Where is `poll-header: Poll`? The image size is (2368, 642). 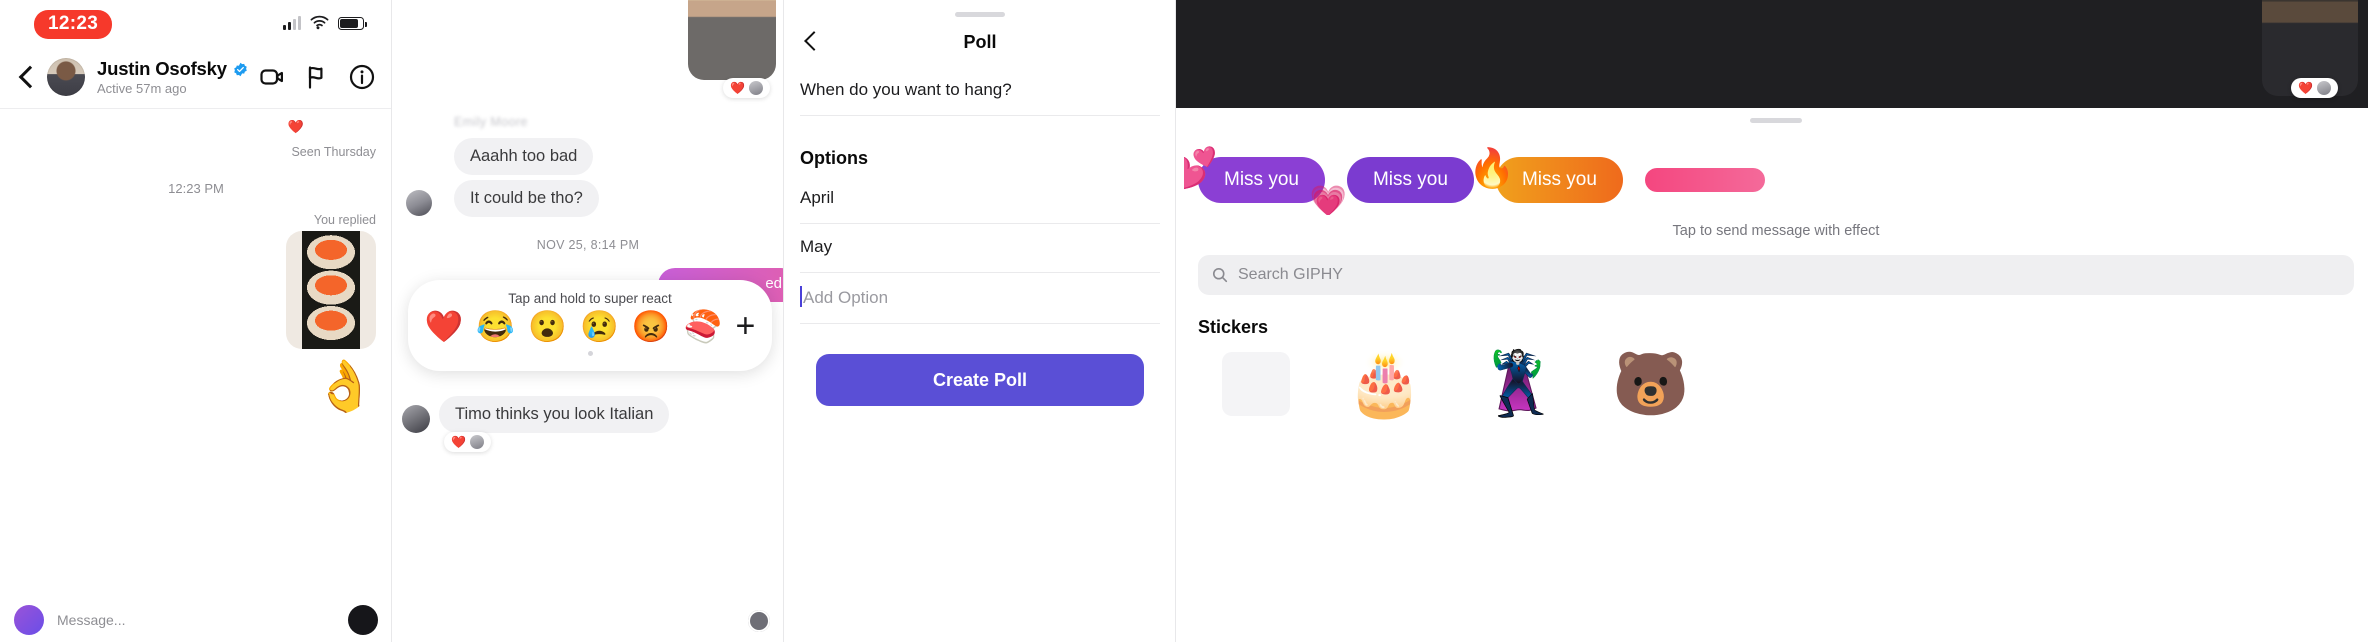
poll-header: Poll is located at coordinates (980, 42).